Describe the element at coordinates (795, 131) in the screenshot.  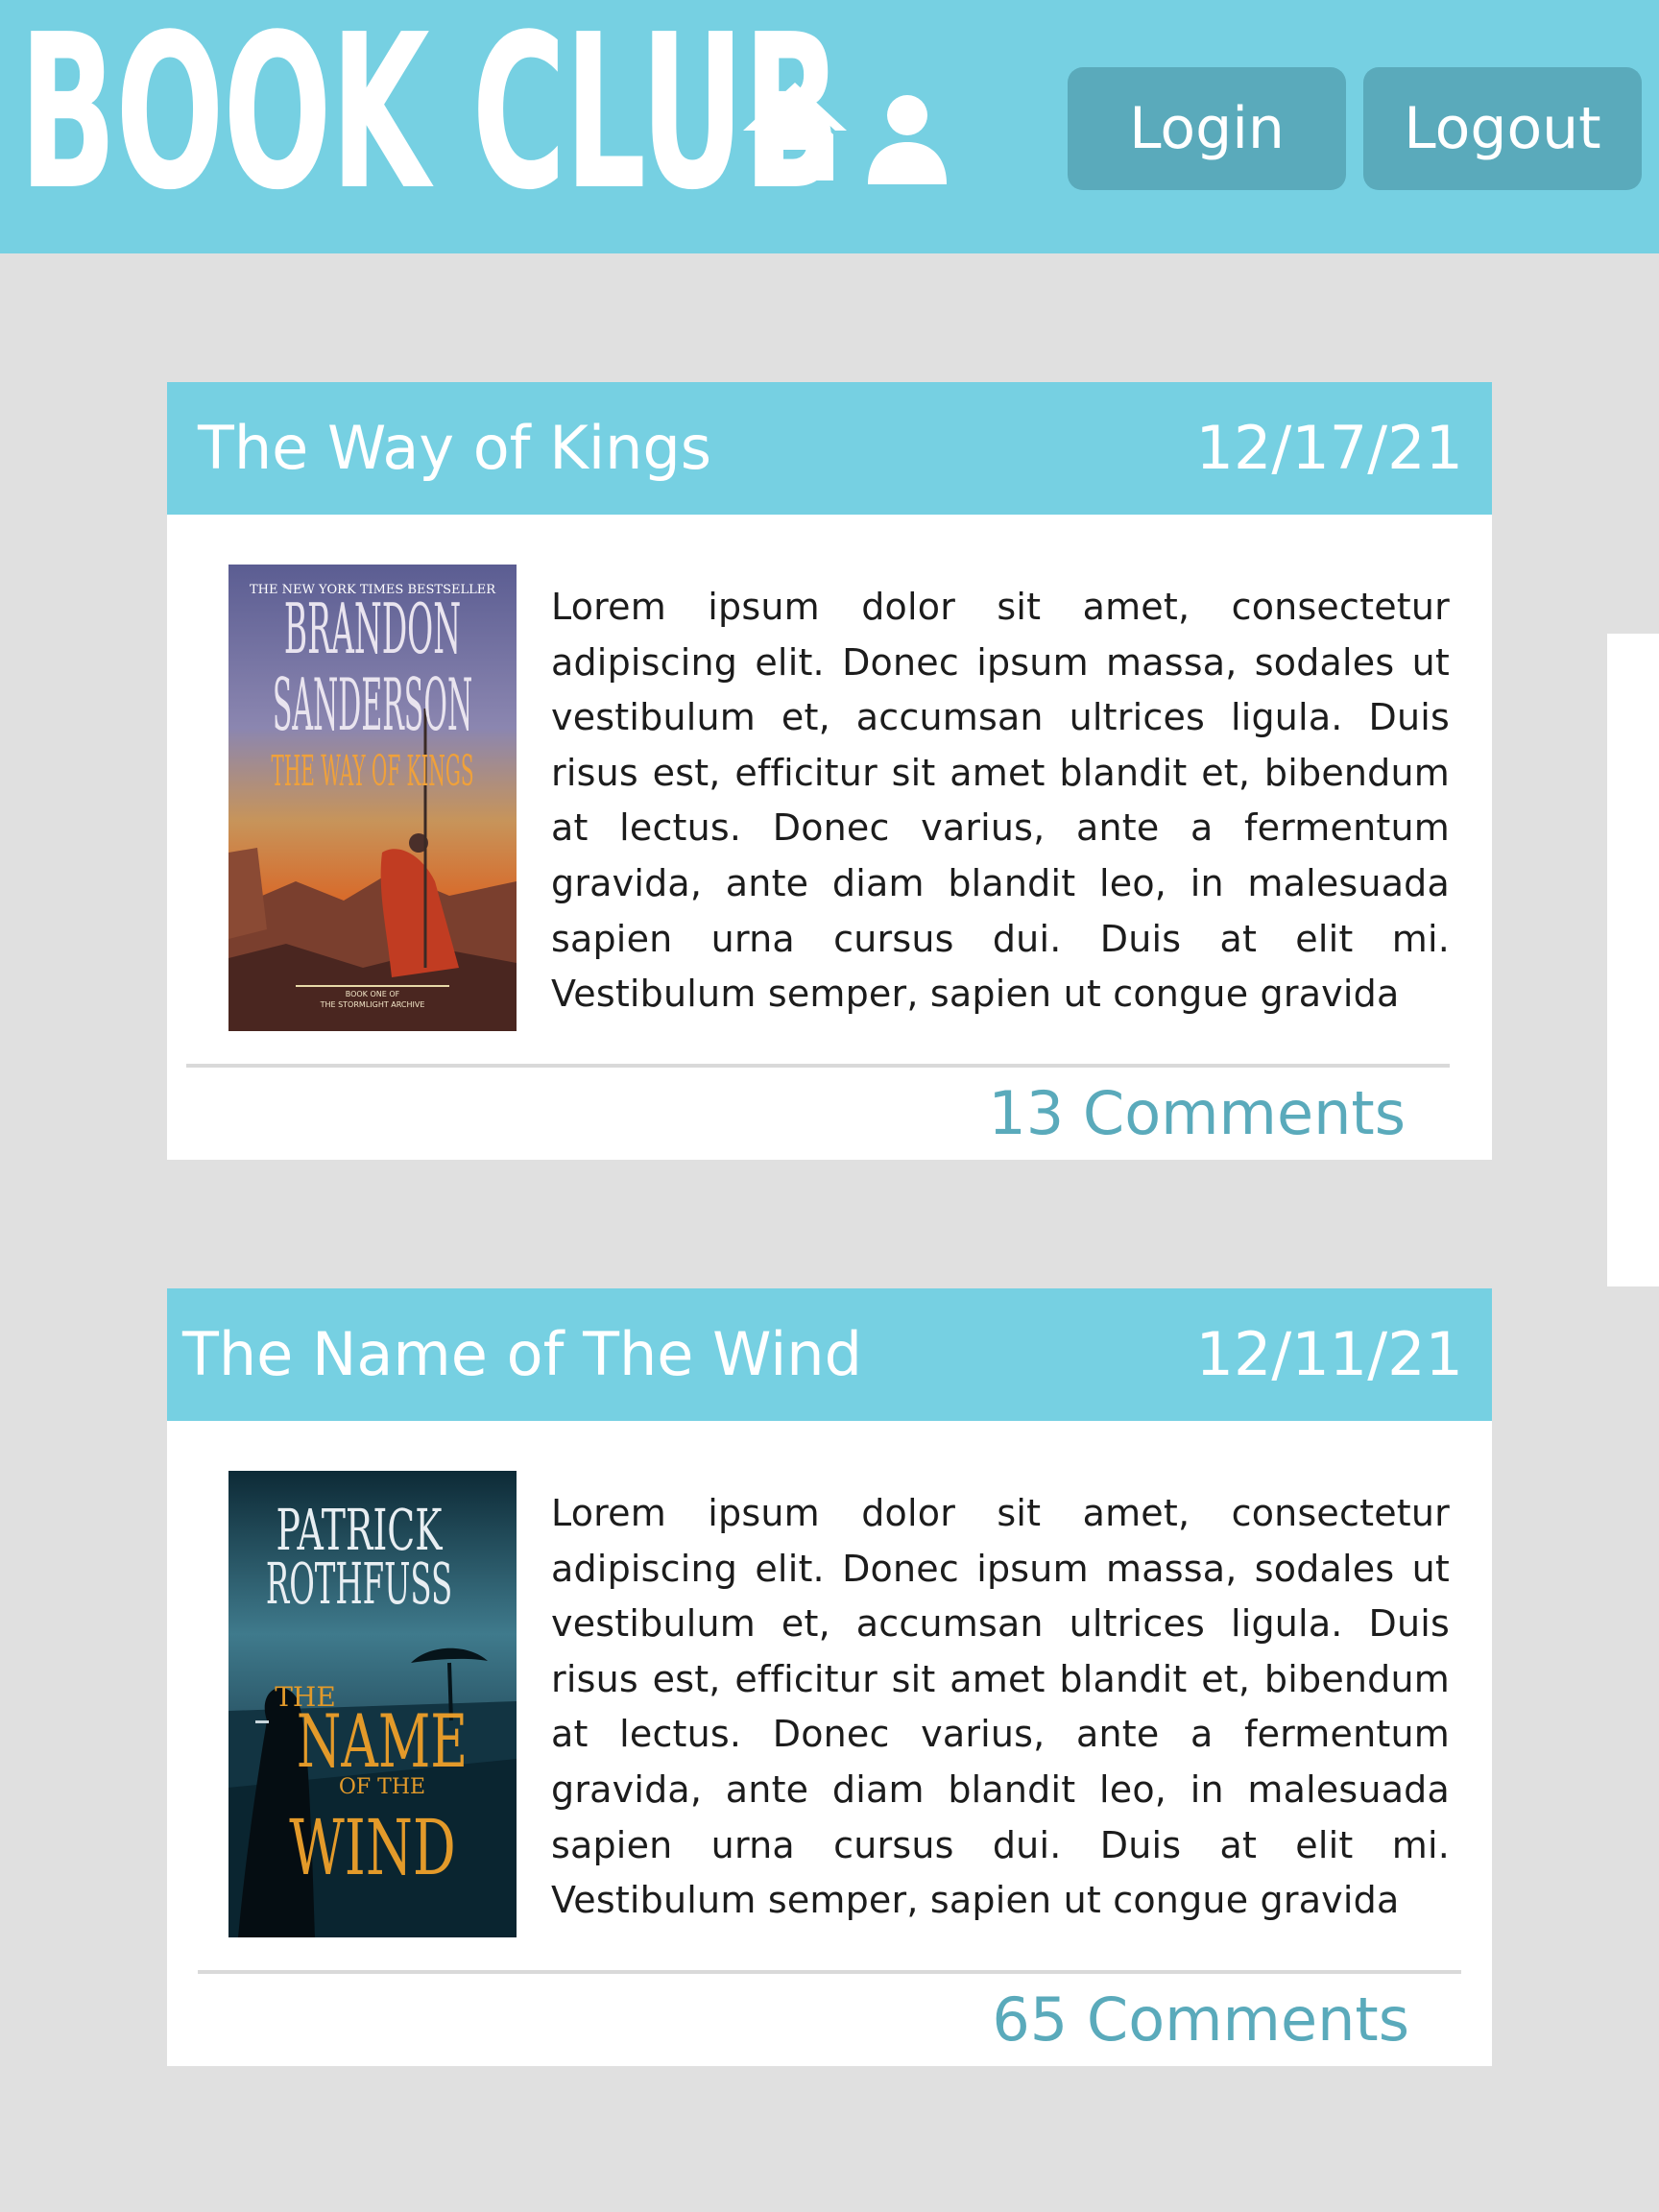
I see `home-icon` at that location.